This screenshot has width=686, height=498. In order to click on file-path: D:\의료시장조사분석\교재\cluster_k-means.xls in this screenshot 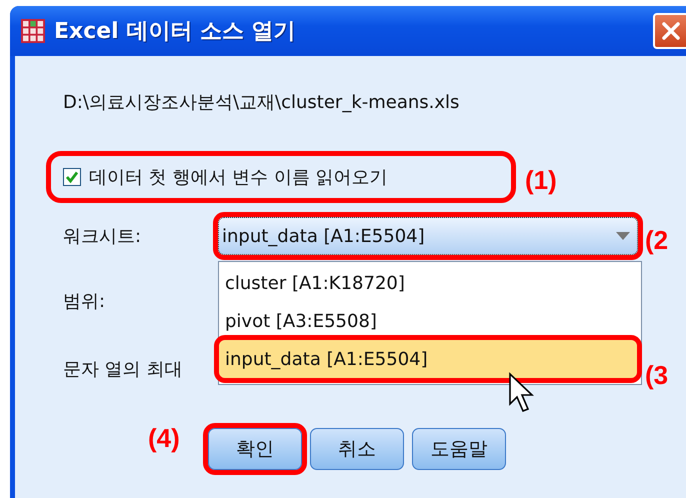, I will do `click(261, 102)`.